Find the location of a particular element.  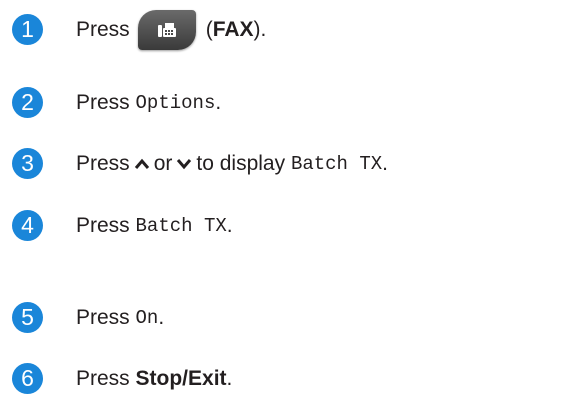

step-text: Press or to display Batch TX. is located at coordinates (232, 163).